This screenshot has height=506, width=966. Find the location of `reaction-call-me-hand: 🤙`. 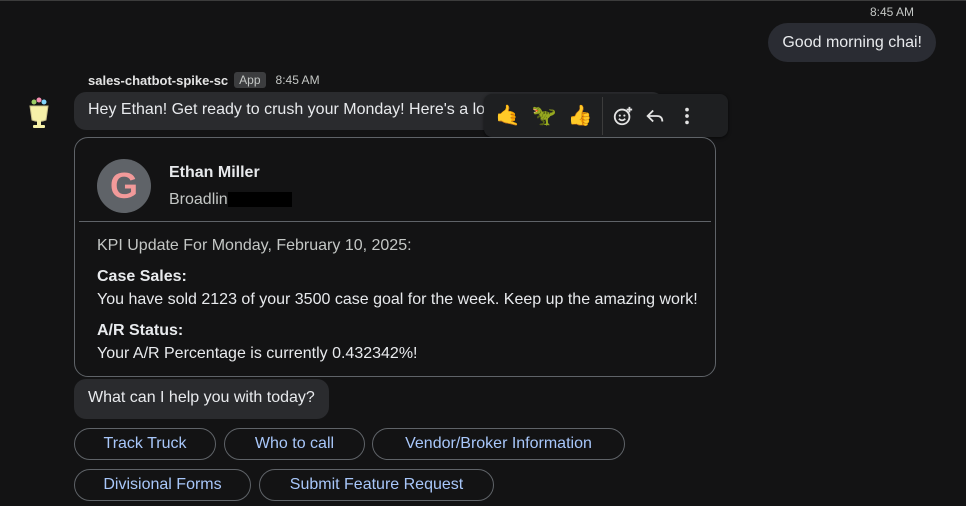

reaction-call-me-hand: 🤙 is located at coordinates (508, 115).